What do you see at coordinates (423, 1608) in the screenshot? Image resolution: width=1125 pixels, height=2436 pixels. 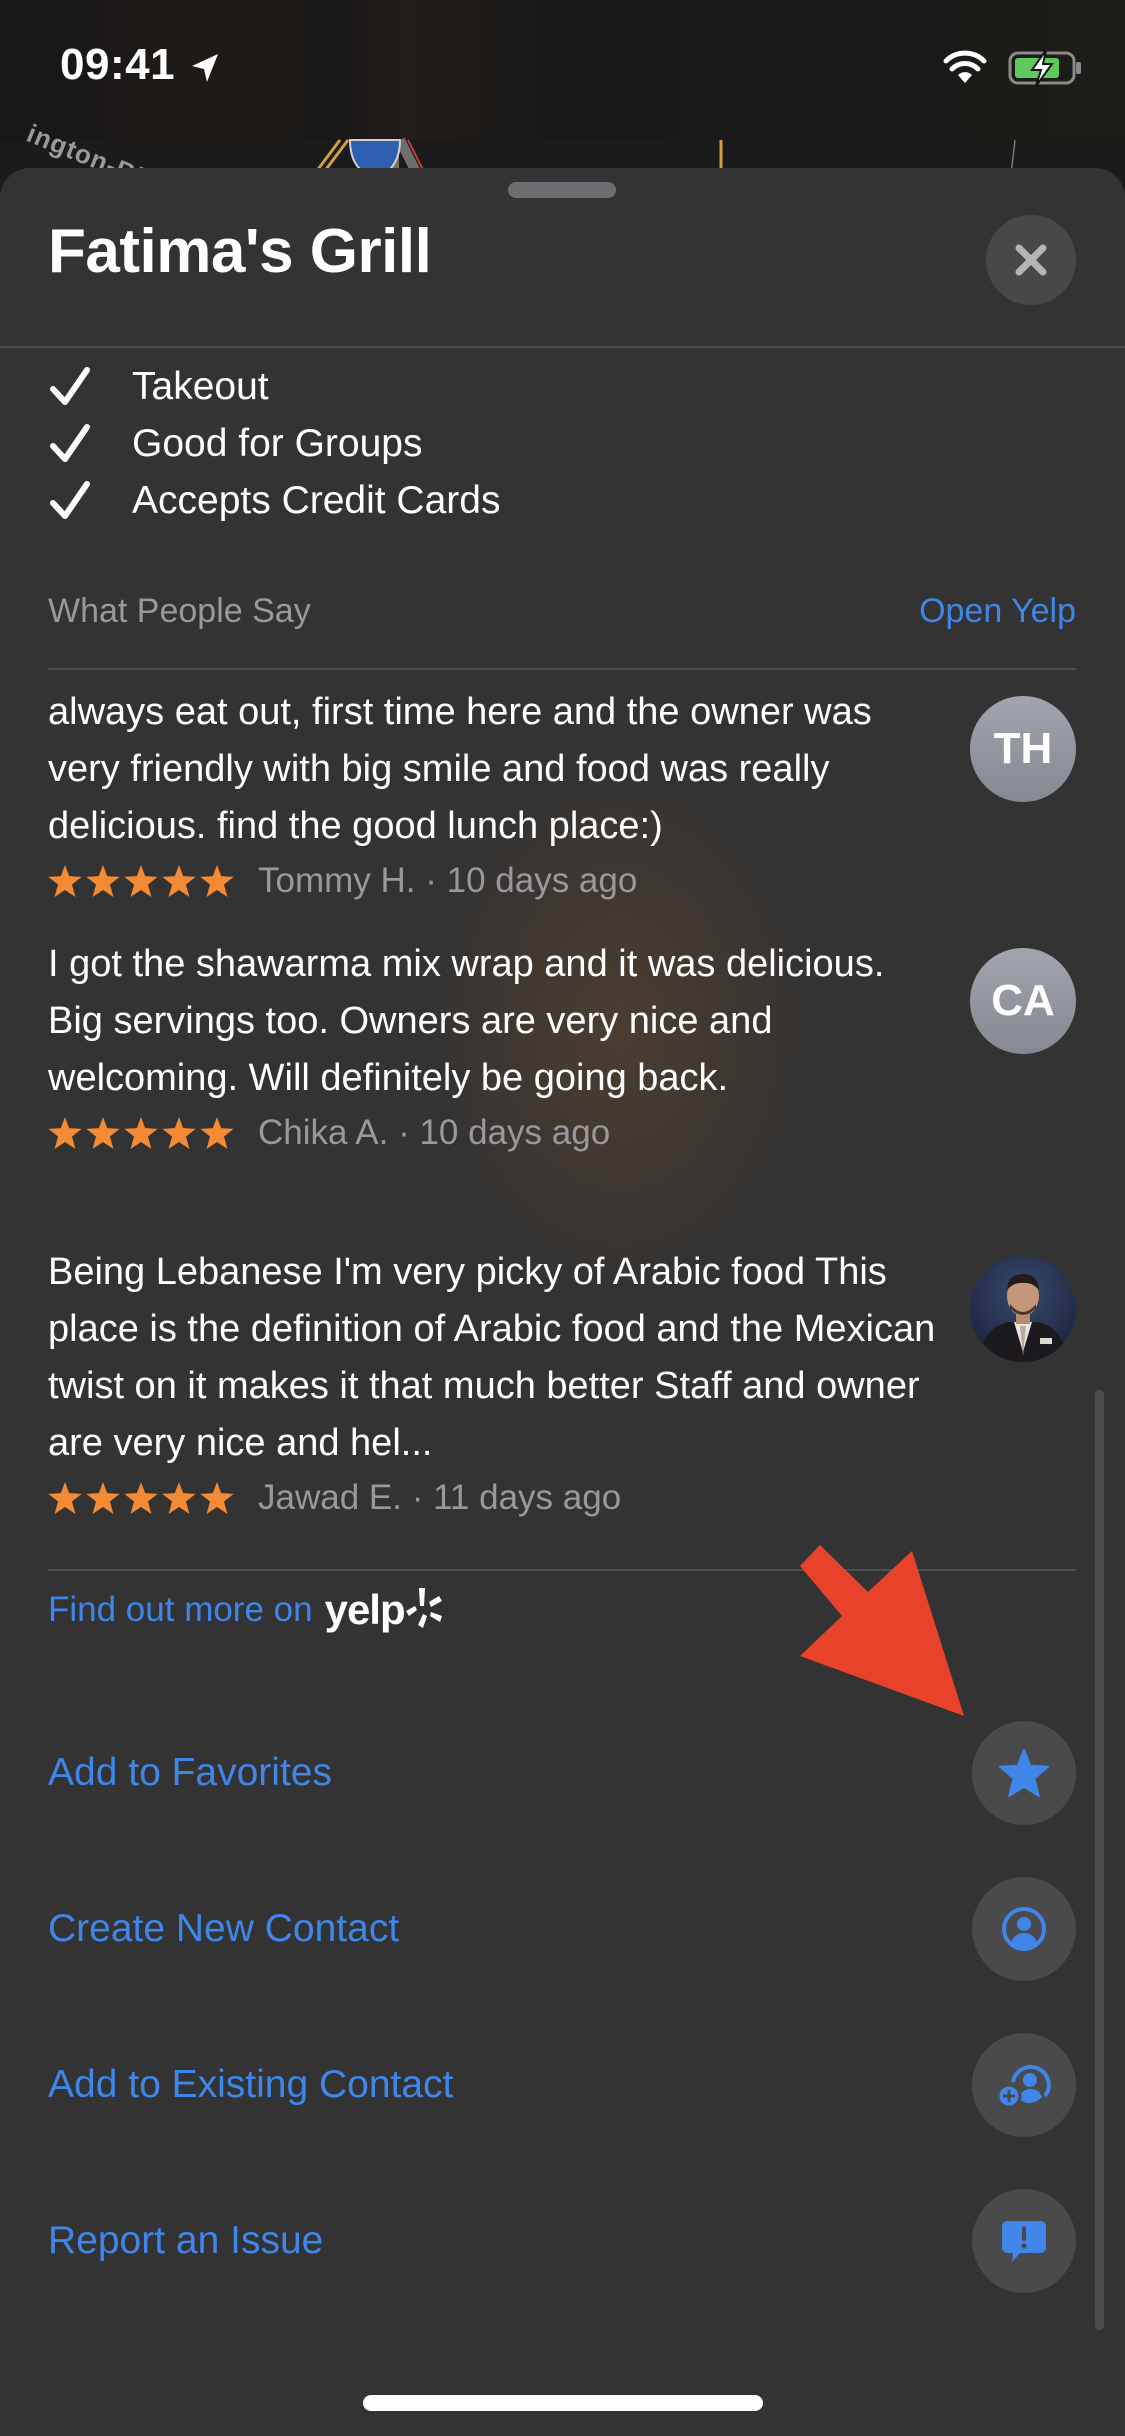 I see `yelp-burst-icon` at bounding box center [423, 1608].